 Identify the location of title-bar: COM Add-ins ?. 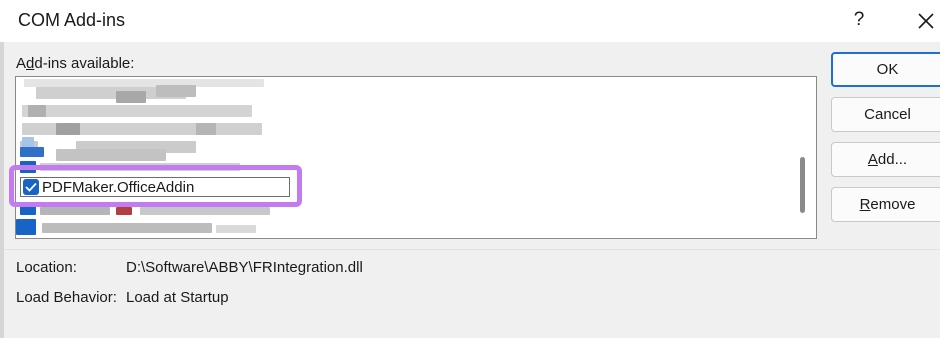
(470, 21).